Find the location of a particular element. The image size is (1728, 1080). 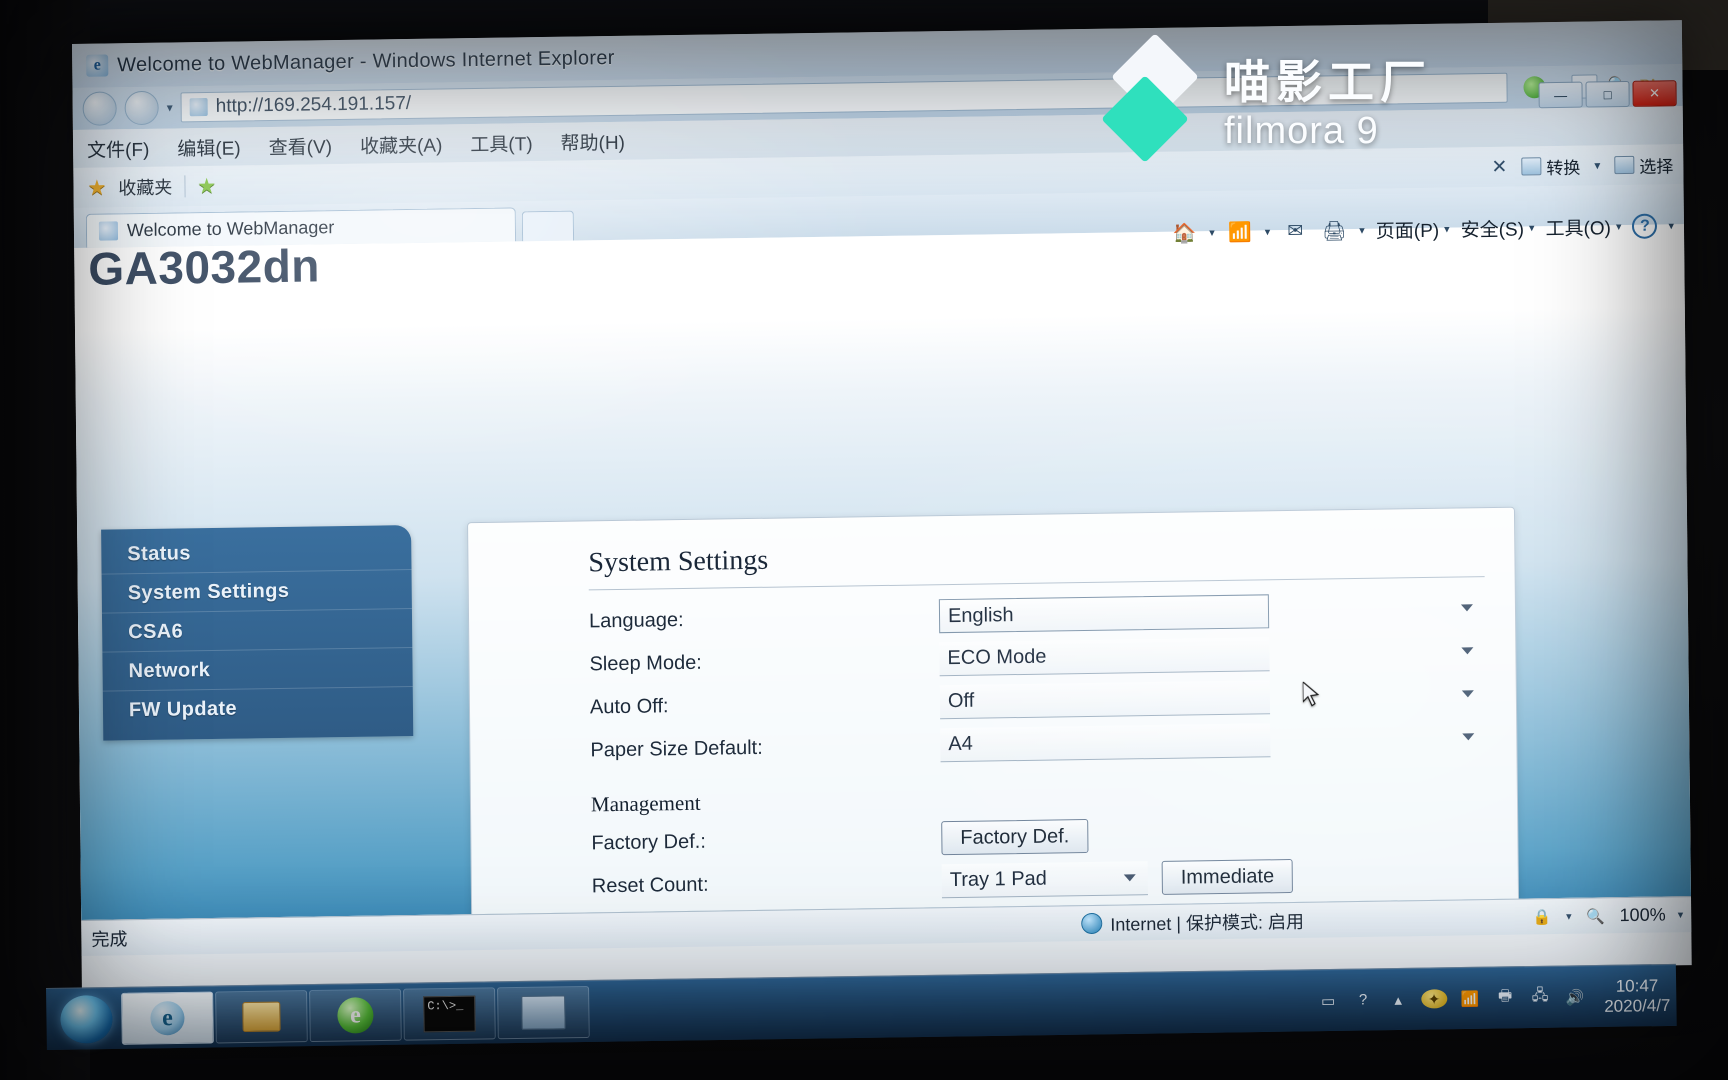

action-center-icon: ? is located at coordinates (1363, 1000).